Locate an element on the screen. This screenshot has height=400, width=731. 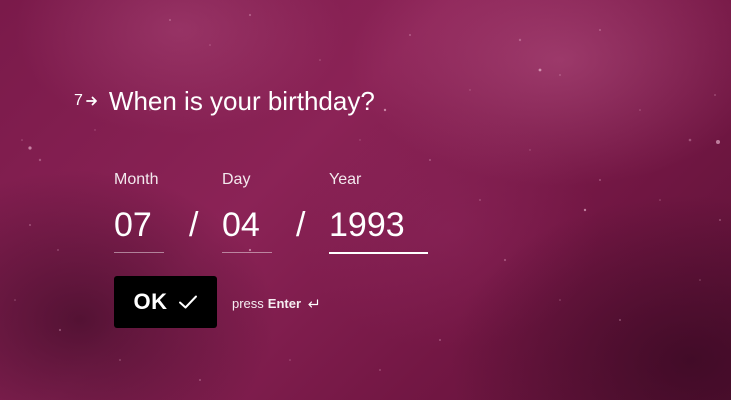
month-label: Month is located at coordinates (136, 179).